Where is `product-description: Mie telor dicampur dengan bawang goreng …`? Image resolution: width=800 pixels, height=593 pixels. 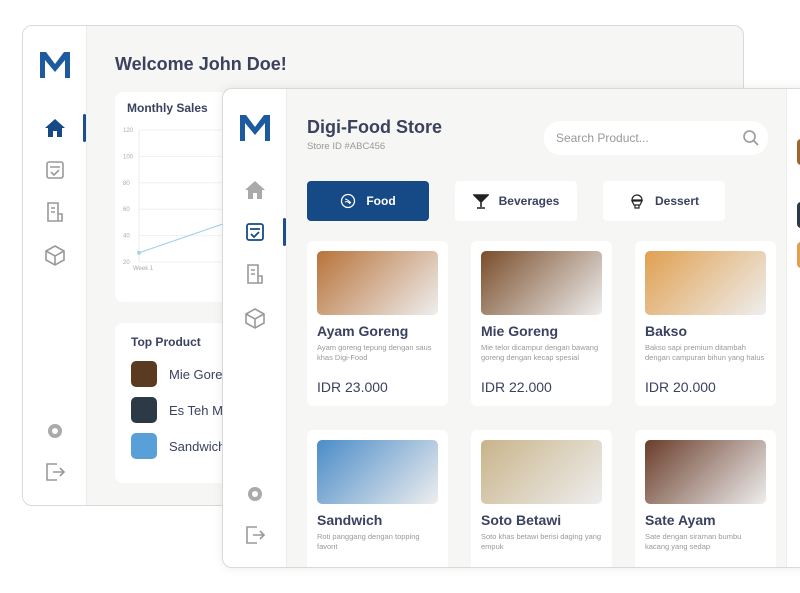 product-description: Mie telor dicampur dengan bawang goreng … is located at coordinates (540, 352).